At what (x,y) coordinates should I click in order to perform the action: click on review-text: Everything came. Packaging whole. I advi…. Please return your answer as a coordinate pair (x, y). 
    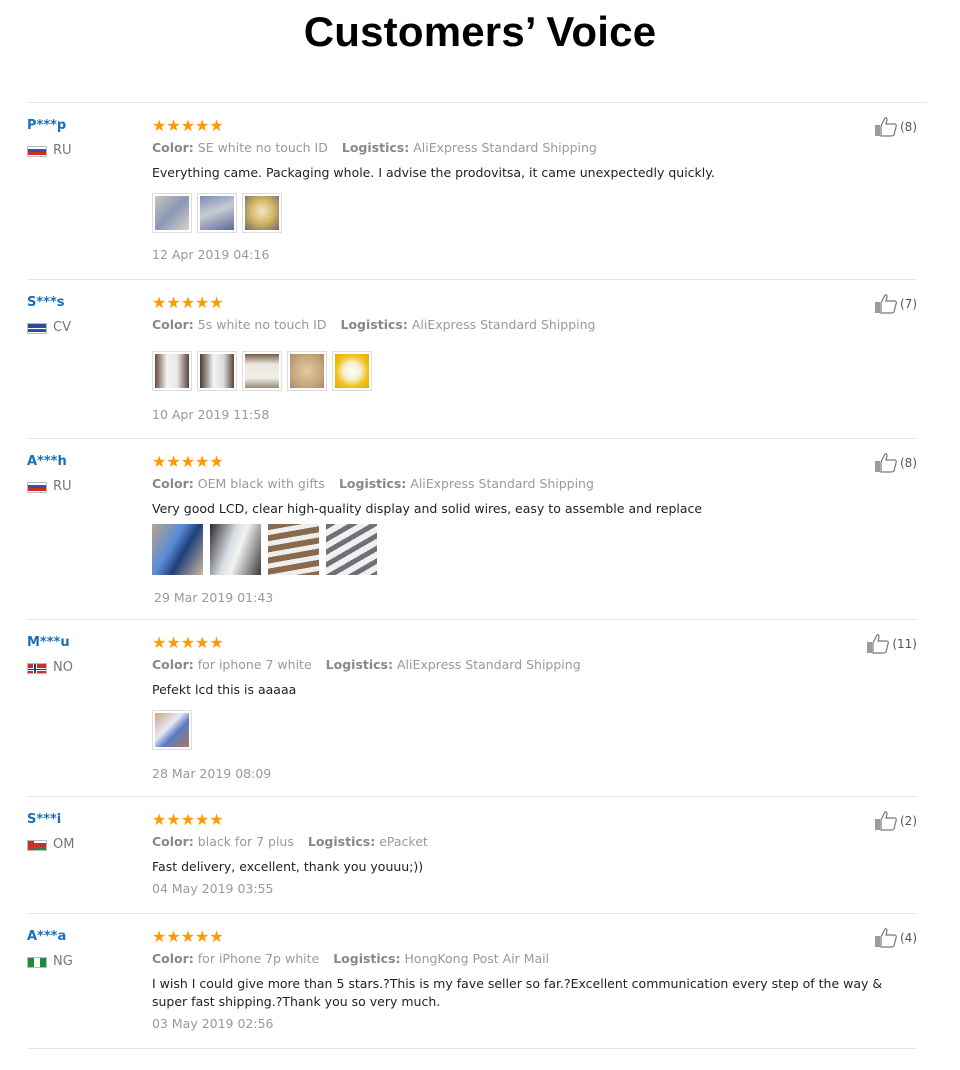
    Looking at the image, I should click on (433, 172).